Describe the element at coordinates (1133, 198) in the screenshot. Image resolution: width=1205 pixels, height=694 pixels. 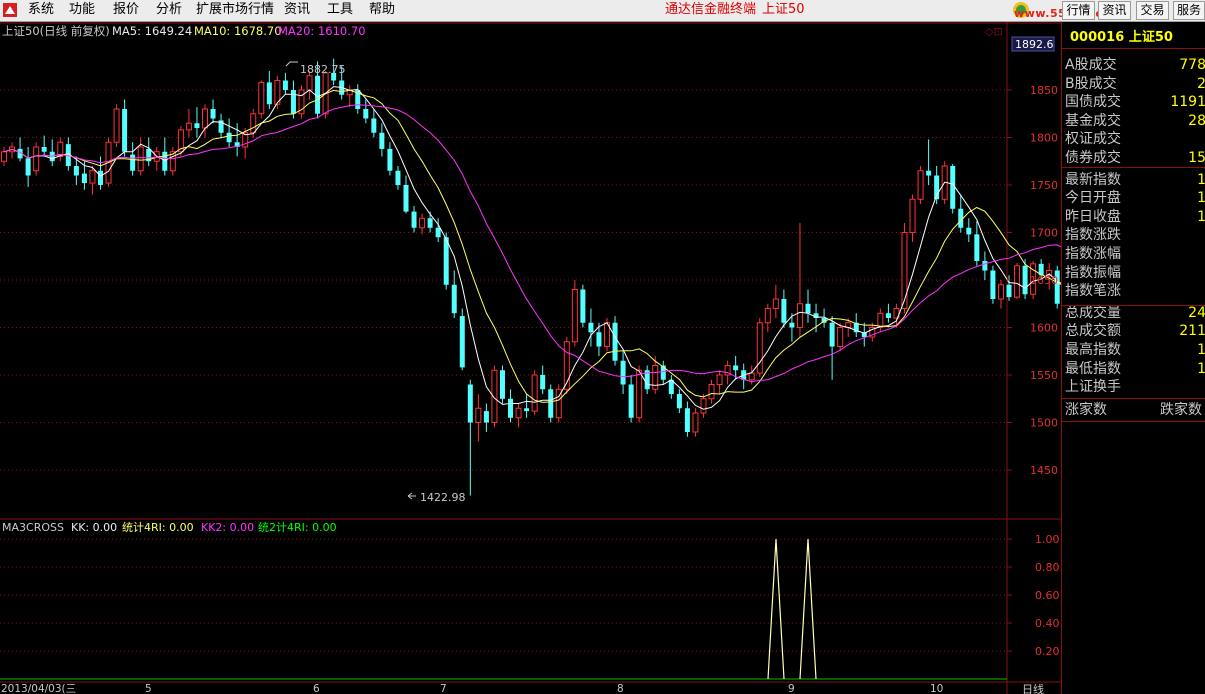
I see `quote-row: 今日开盘 1` at that location.